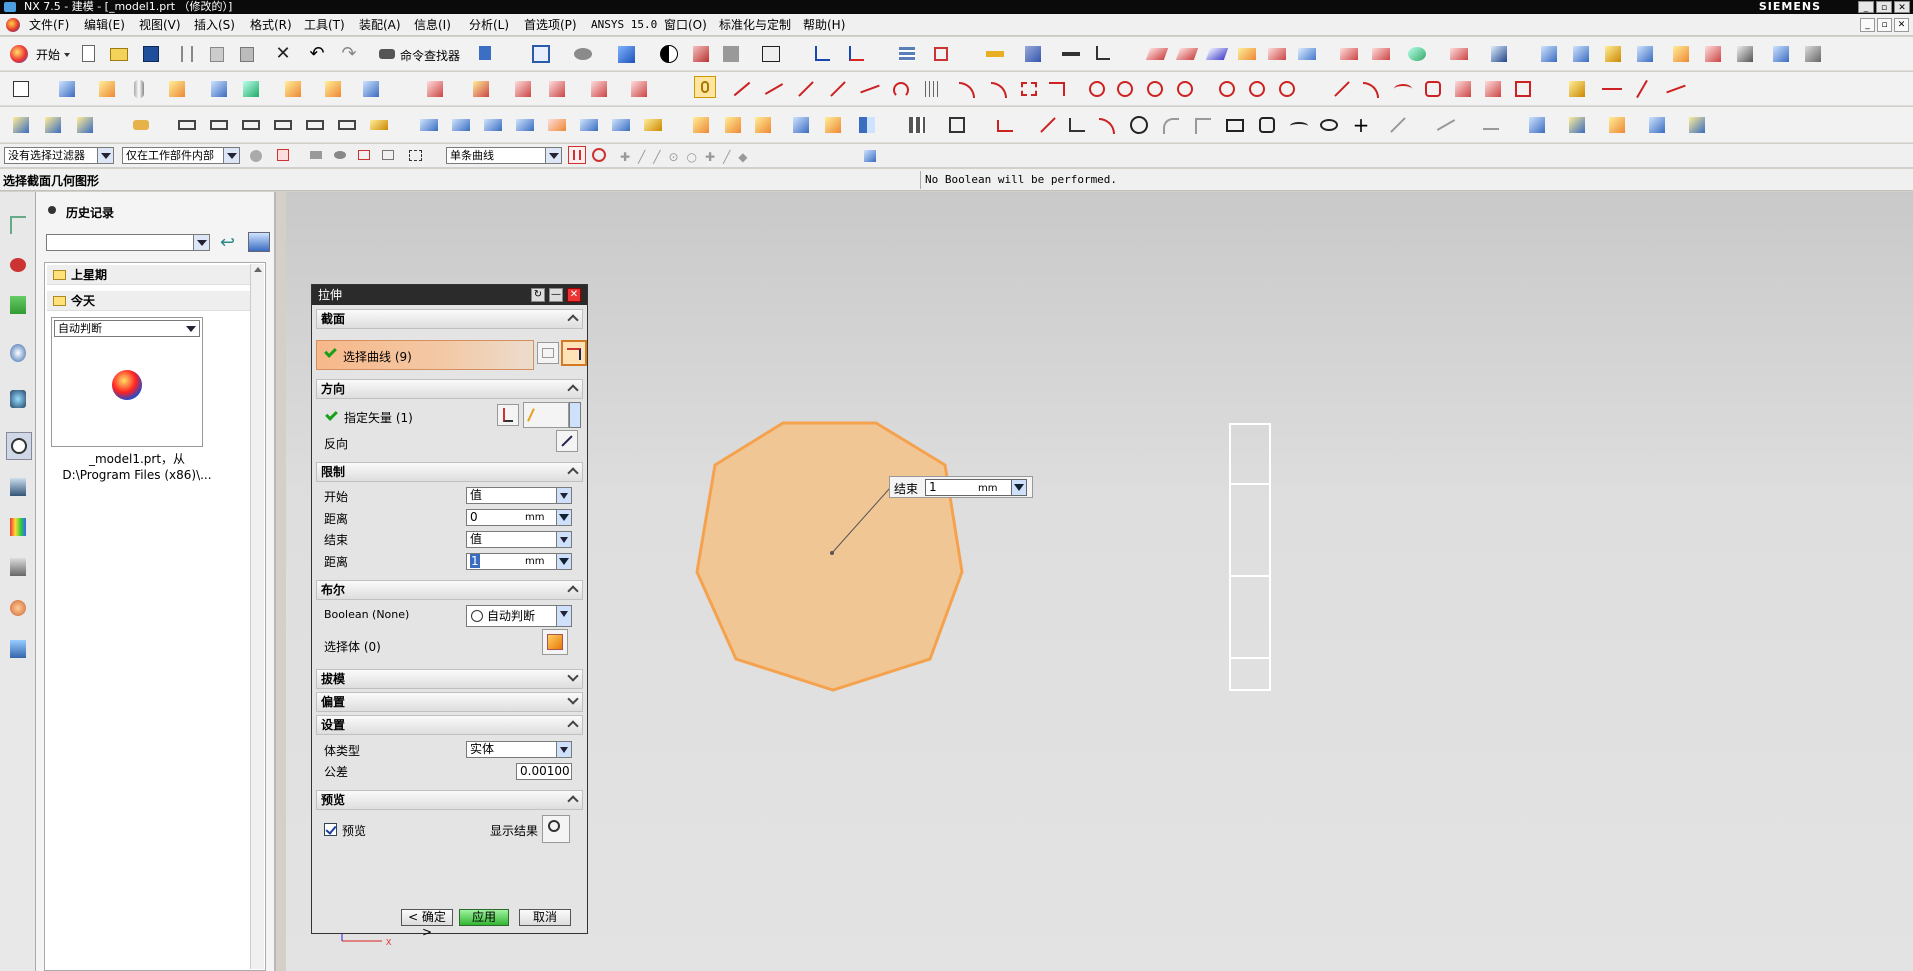 The height and width of the screenshot is (971, 1913). What do you see at coordinates (324, 25) in the screenshot?
I see `menu-tools: 工具(T)` at bounding box center [324, 25].